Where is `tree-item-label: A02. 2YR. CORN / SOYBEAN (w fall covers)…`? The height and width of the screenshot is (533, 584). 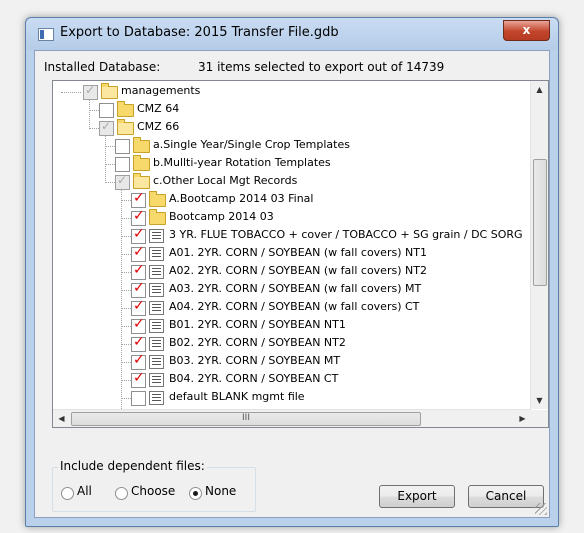
tree-item-label: A02. 2YR. CORN / SOYBEAN (w fall covers)… is located at coordinates (298, 270).